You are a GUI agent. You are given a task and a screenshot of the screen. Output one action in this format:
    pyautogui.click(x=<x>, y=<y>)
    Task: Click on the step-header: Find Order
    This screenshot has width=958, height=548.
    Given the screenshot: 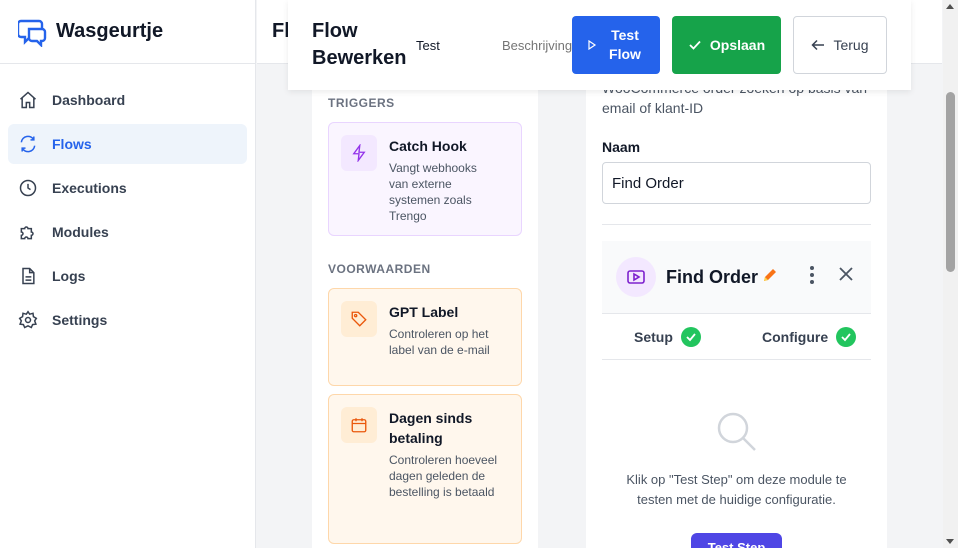 What is the action you would take?
    pyautogui.click(x=736, y=277)
    